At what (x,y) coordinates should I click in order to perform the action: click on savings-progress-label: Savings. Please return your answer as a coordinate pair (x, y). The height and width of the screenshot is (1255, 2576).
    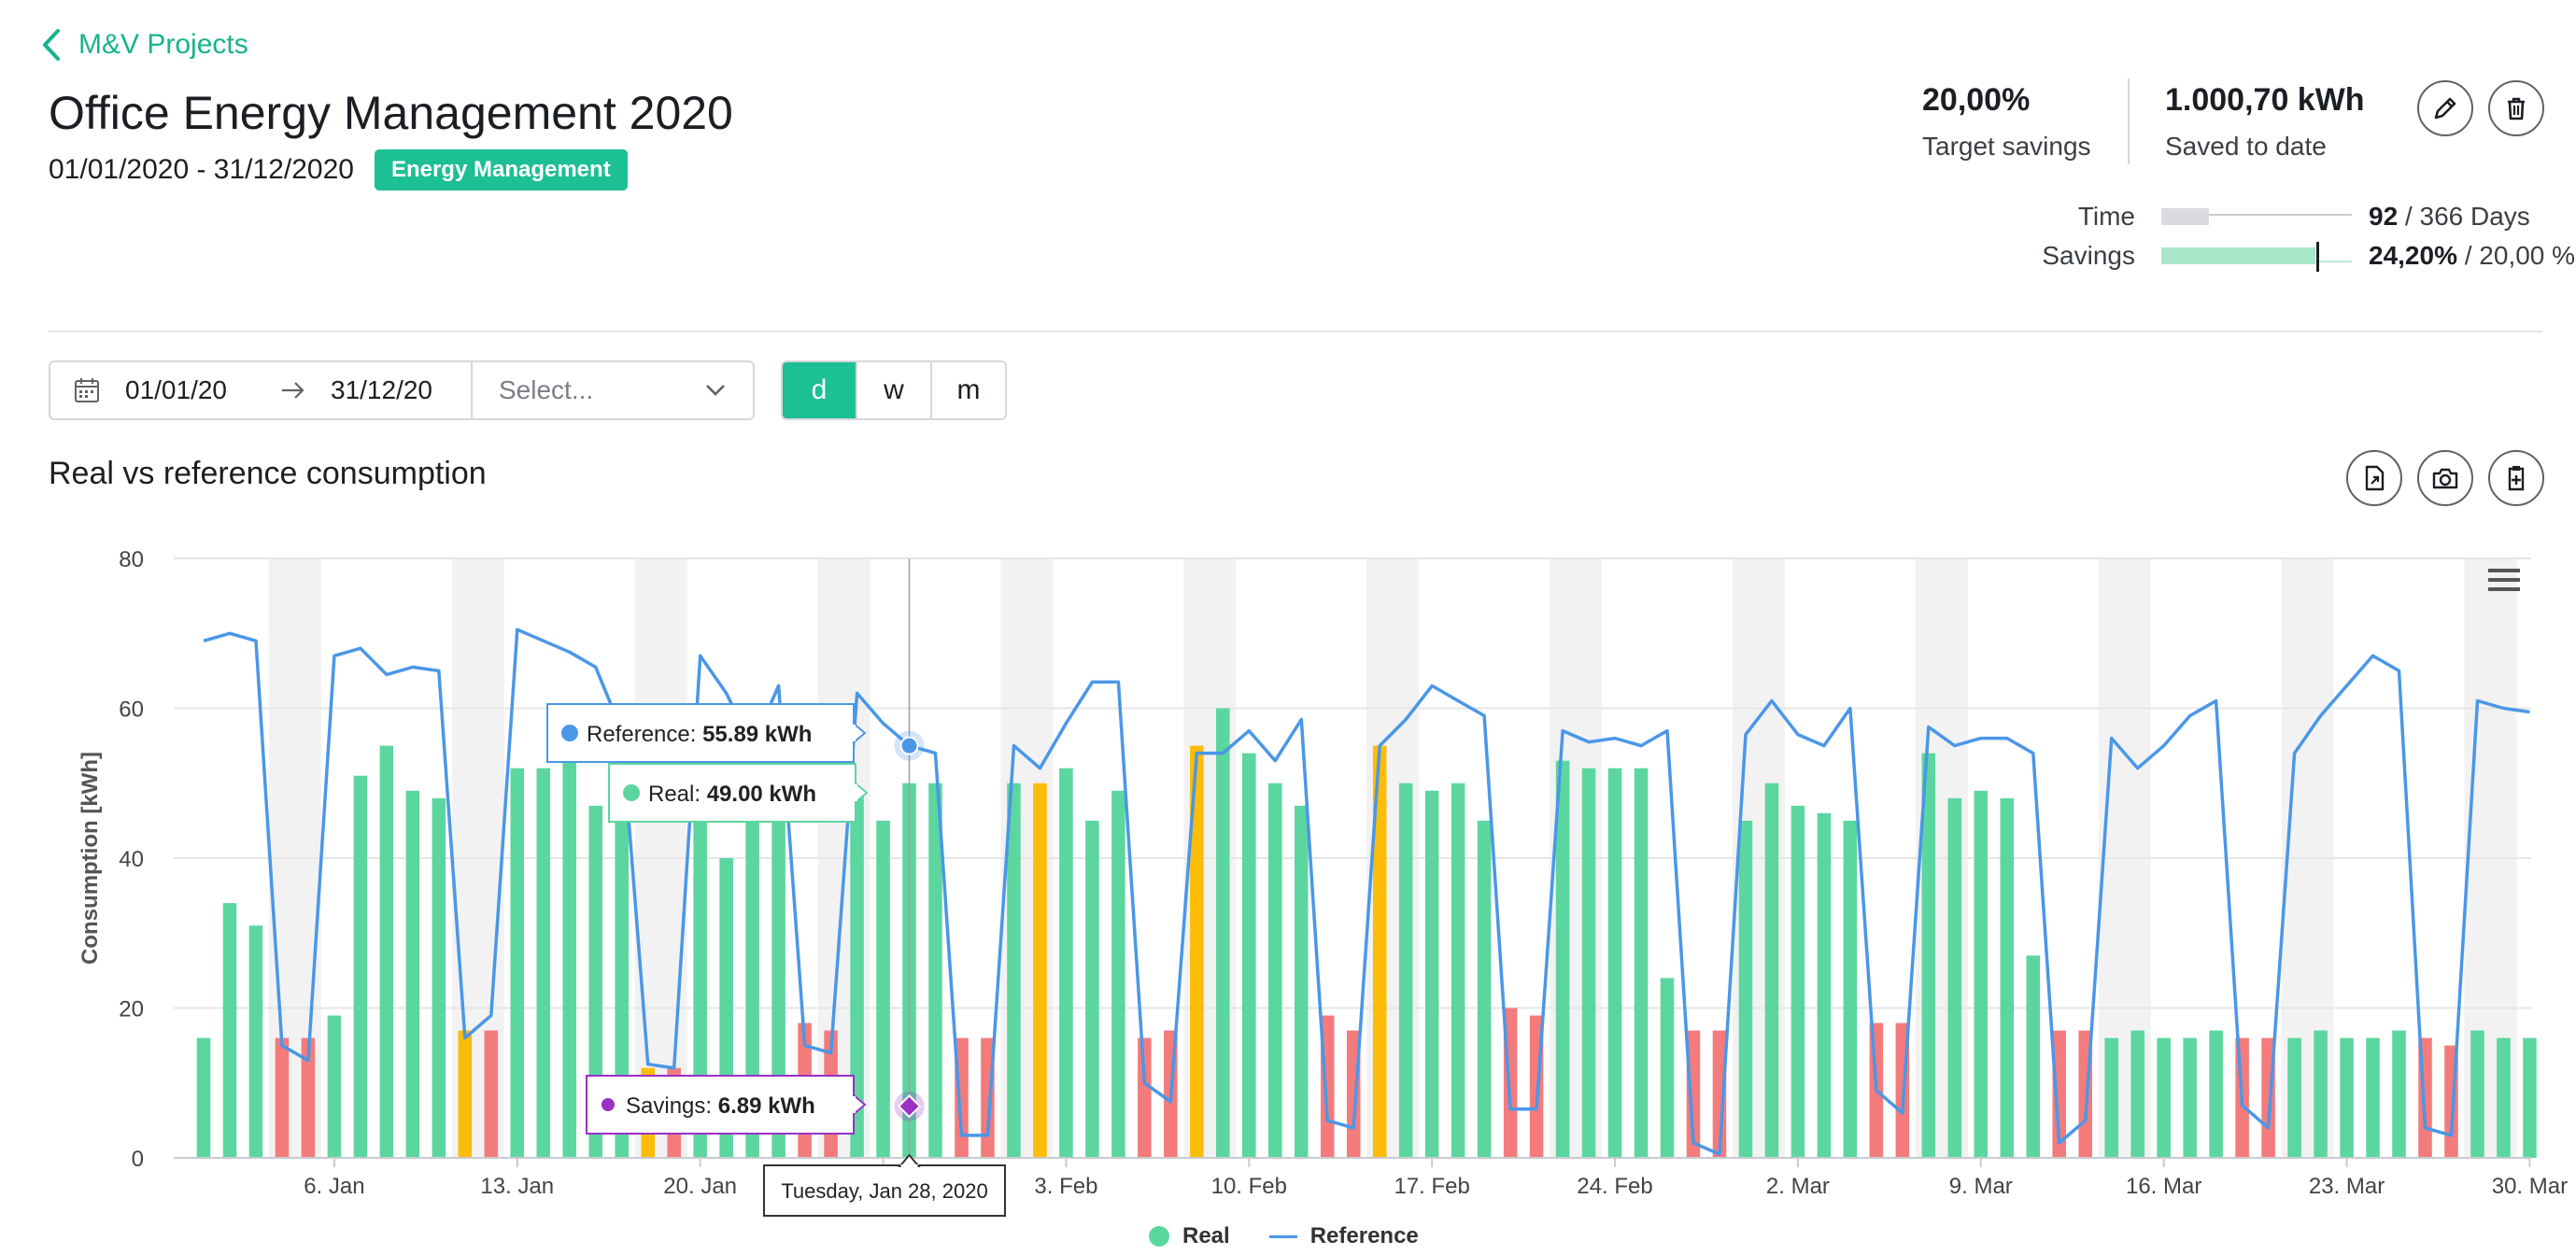
    Looking at the image, I should click on (2088, 255).